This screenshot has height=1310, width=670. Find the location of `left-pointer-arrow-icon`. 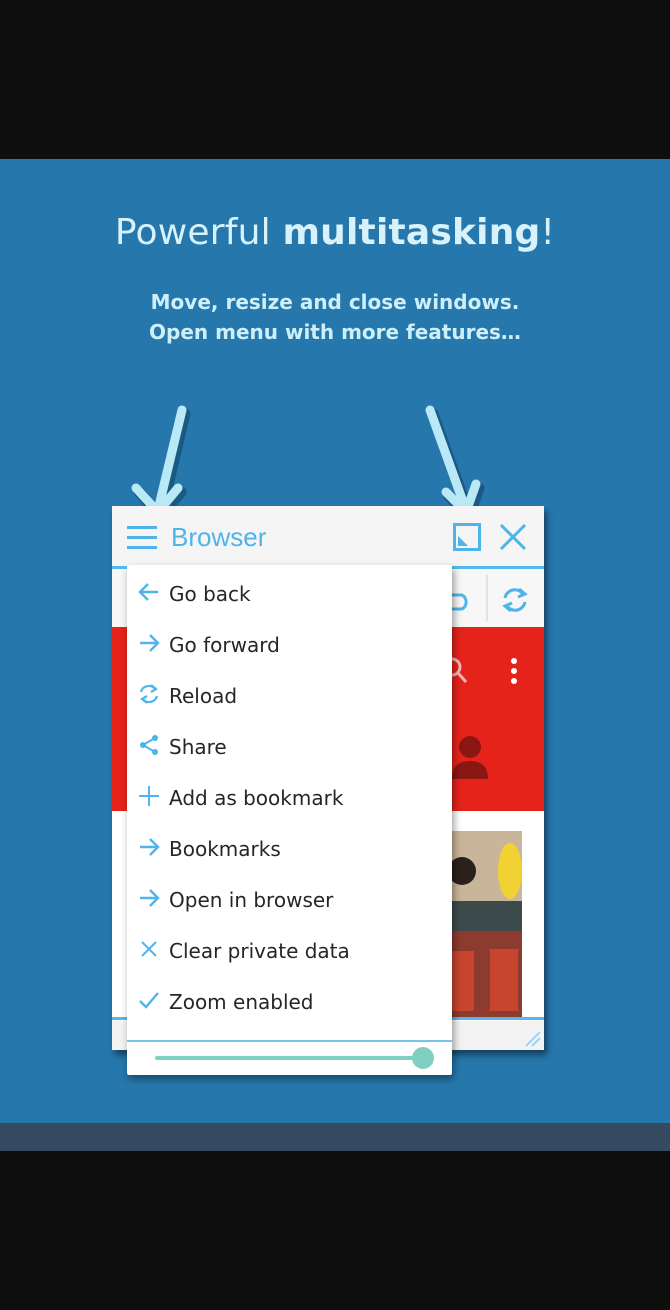

left-pointer-arrow-icon is located at coordinates (161, 463).